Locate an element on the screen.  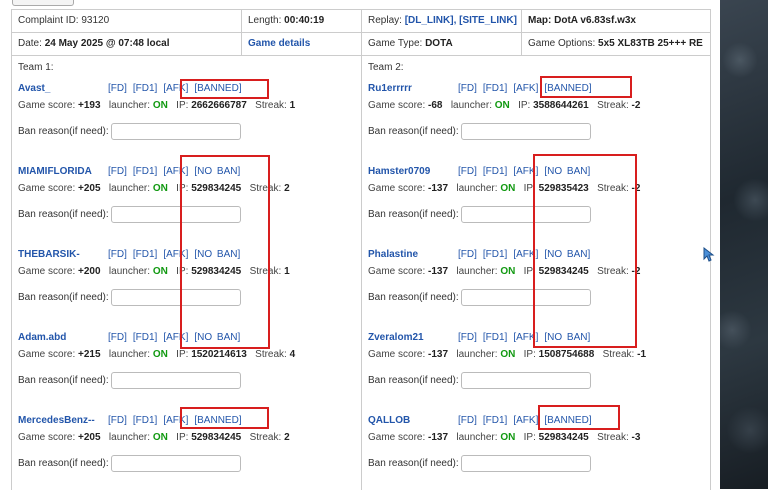
team-1-label: Team 1: is located at coordinates (36, 67).